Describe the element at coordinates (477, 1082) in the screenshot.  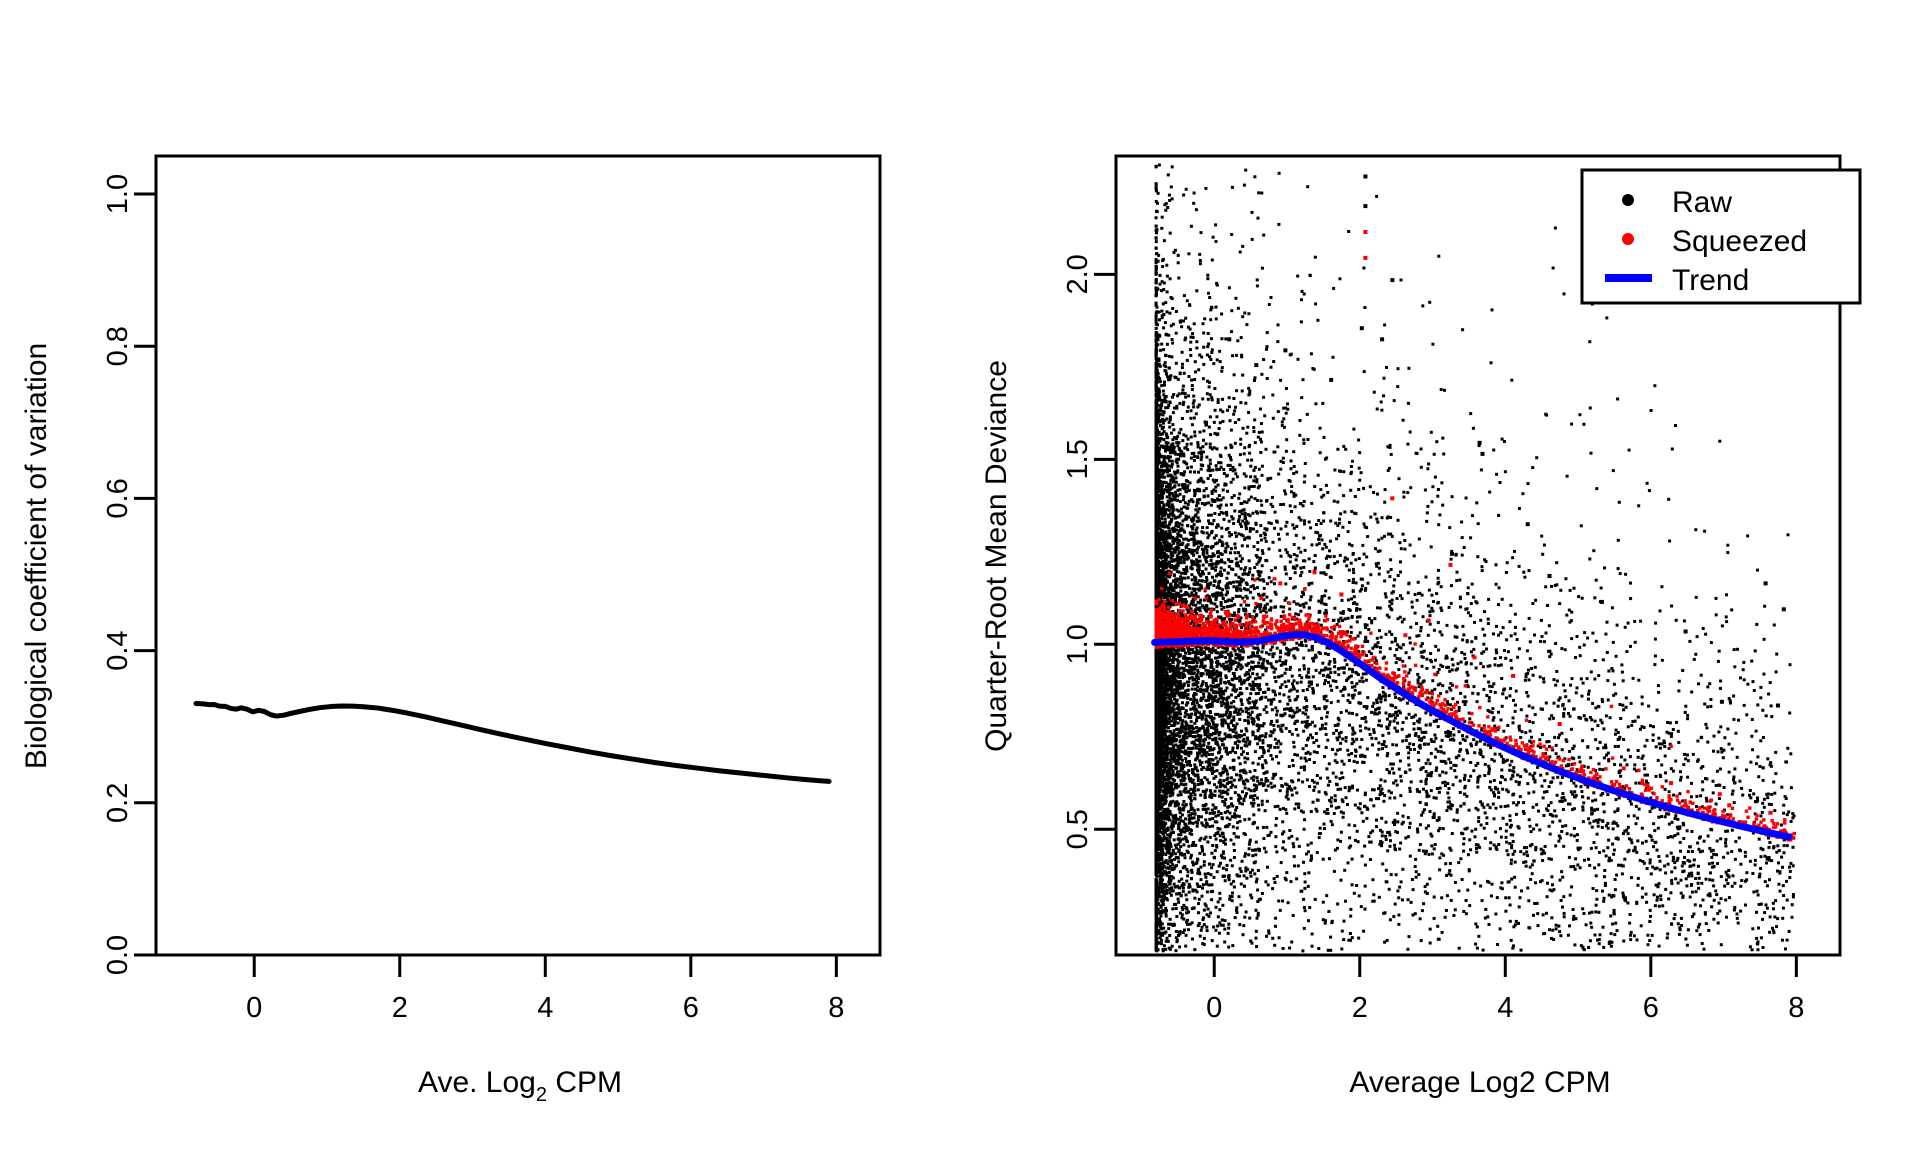
I see `x-axis-title-left-pre: Ave. Log` at that location.